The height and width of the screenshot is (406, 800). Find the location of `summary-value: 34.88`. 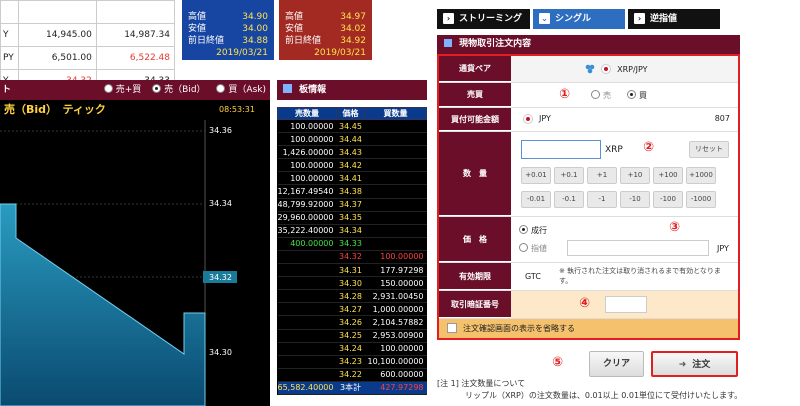

summary-value: 34.88 is located at coordinates (255, 41).